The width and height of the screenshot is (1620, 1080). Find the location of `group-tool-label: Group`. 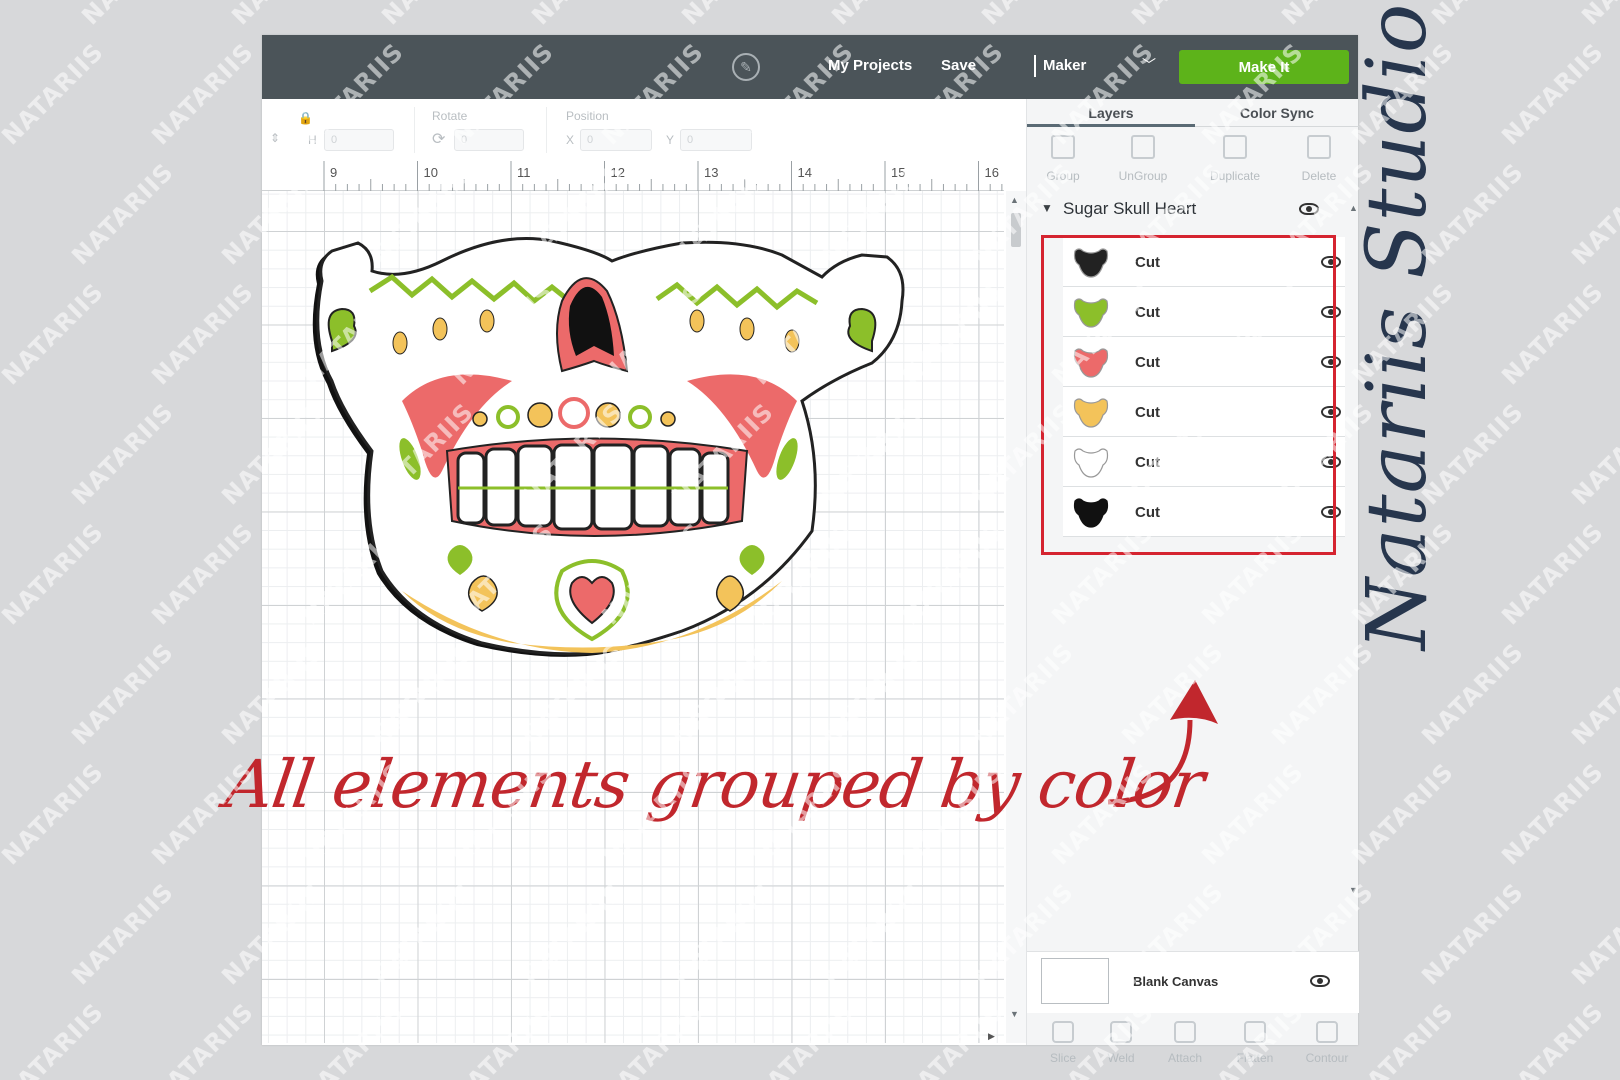

group-tool-label: Group is located at coordinates (1063, 176).